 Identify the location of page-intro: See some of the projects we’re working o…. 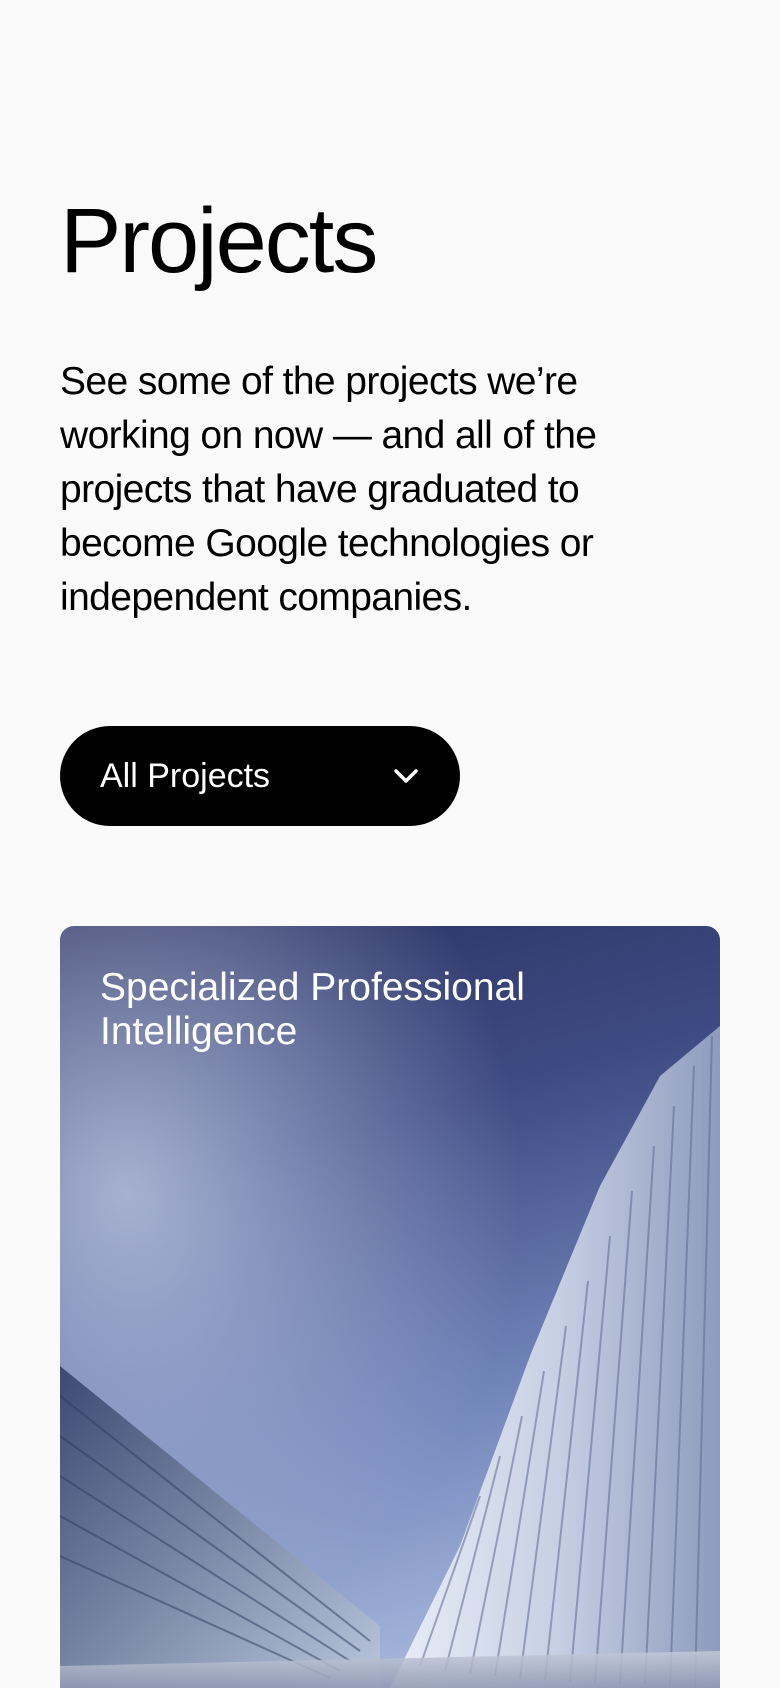
(328, 489).